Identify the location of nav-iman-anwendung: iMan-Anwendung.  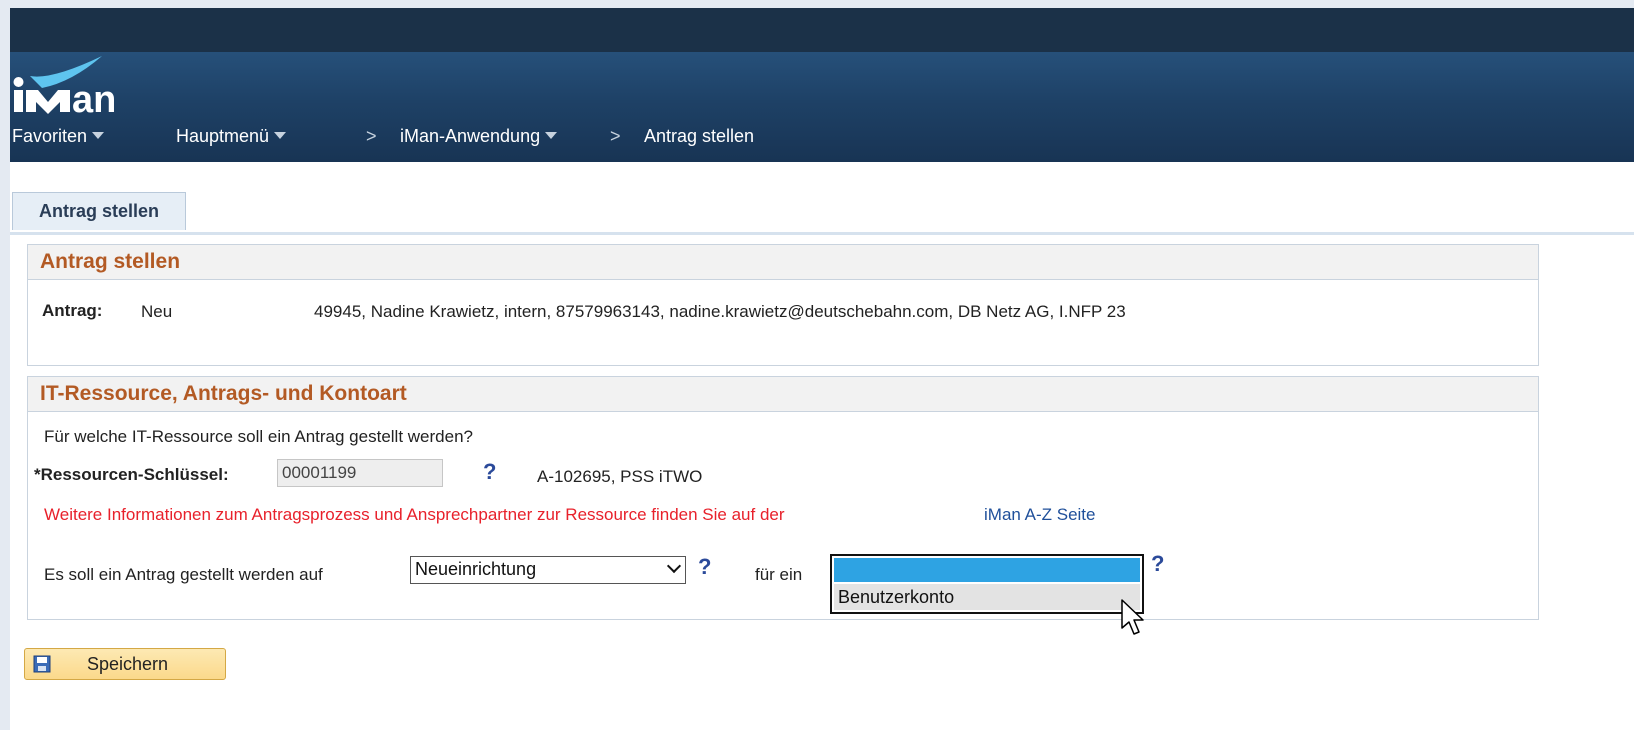
(479, 136).